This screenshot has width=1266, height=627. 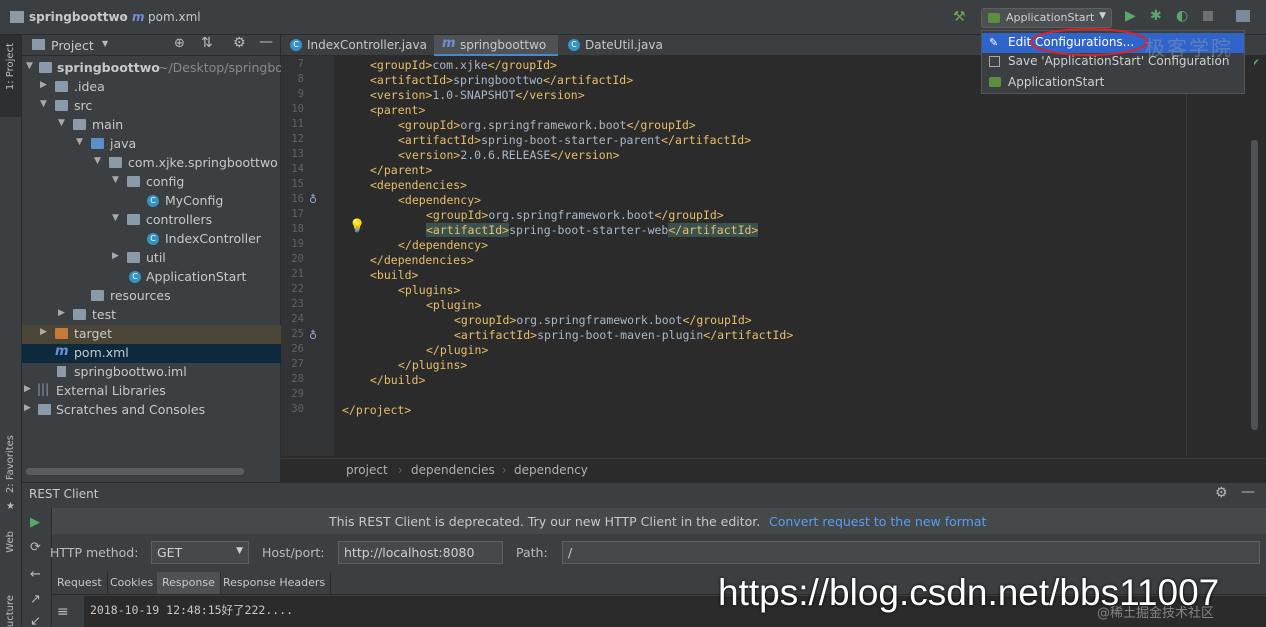 What do you see at coordinates (174, 17) in the screenshot?
I see `breadcrumb-file: pom.xml` at bounding box center [174, 17].